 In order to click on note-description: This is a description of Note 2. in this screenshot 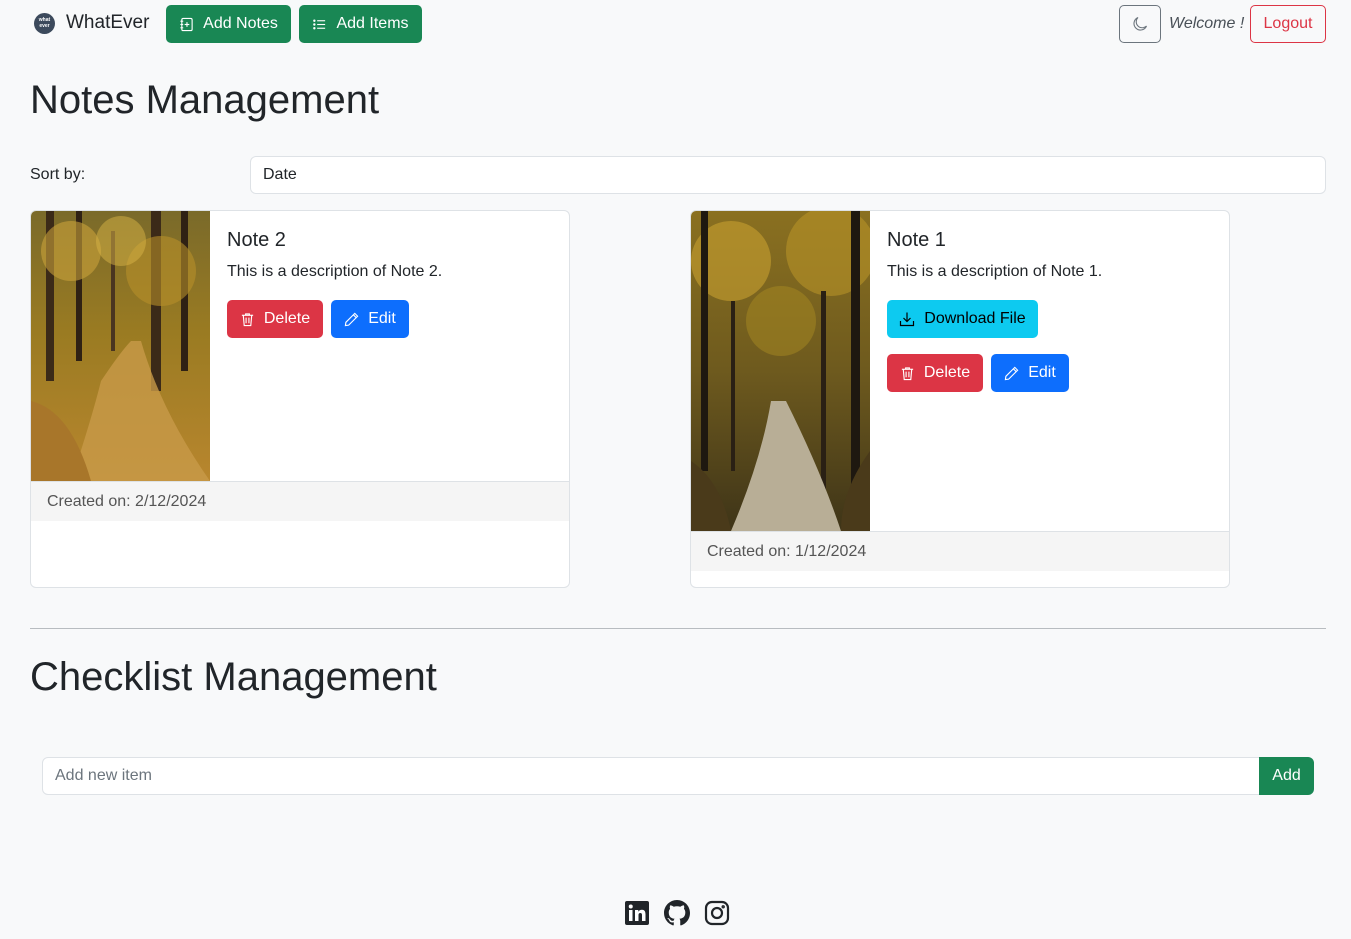, I will do `click(335, 271)`.